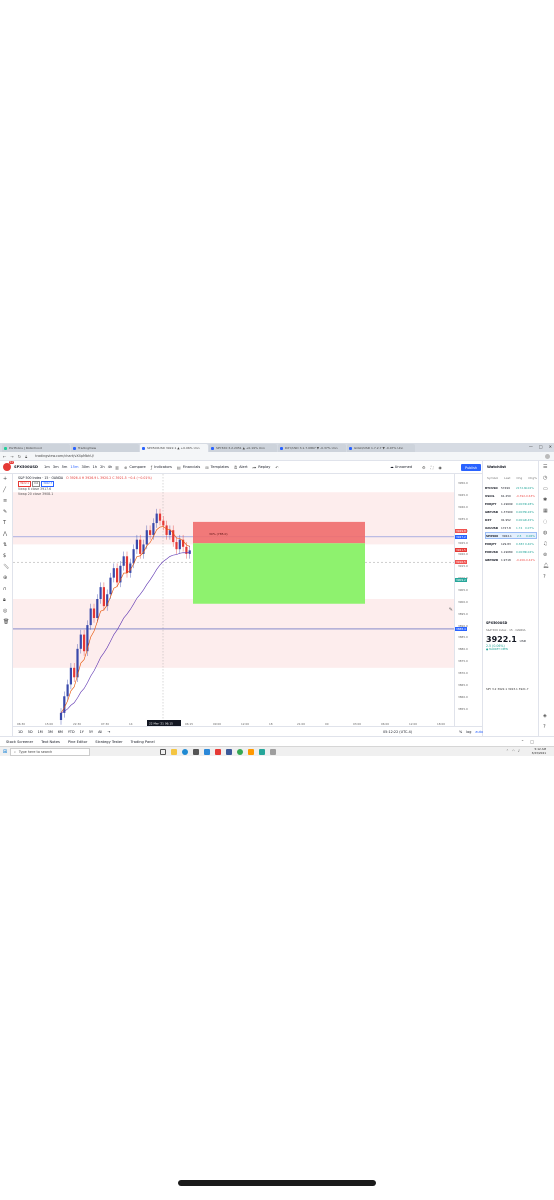 The width and height of the screenshot is (554, 1200). I want to click on compare-button: ⊕ Compare, so click(135, 467).